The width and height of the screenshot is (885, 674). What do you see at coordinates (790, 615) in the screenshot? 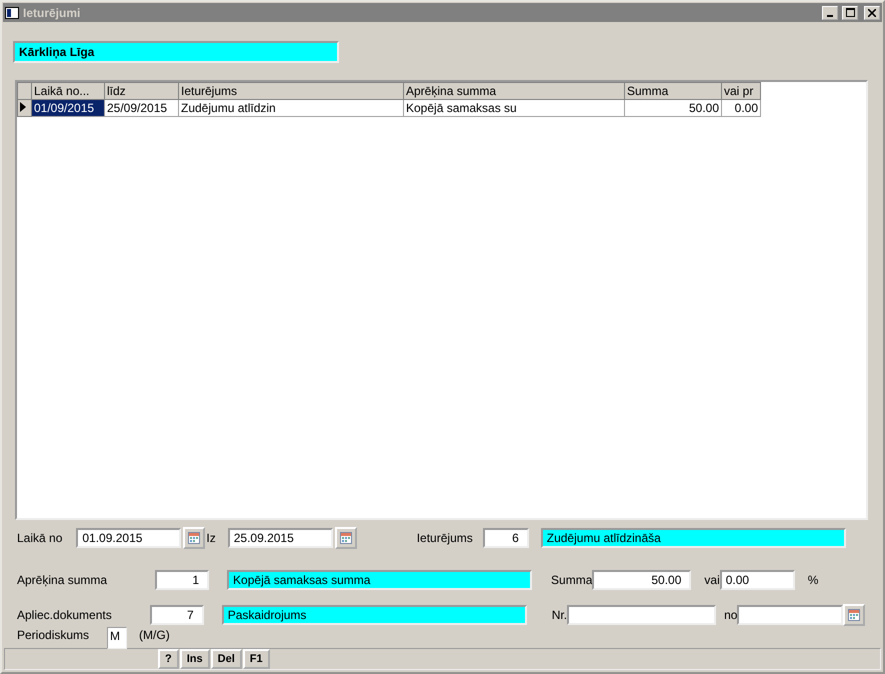
I see `date-field` at bounding box center [790, 615].